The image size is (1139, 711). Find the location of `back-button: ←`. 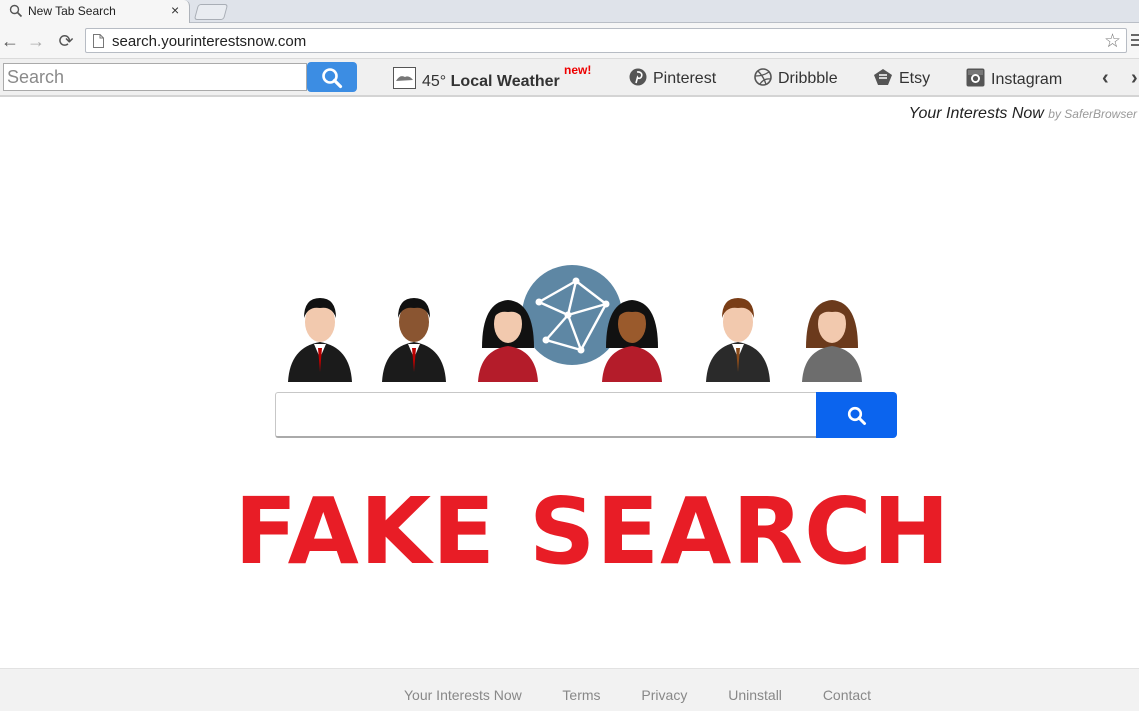

back-button: ← is located at coordinates (10, 41).